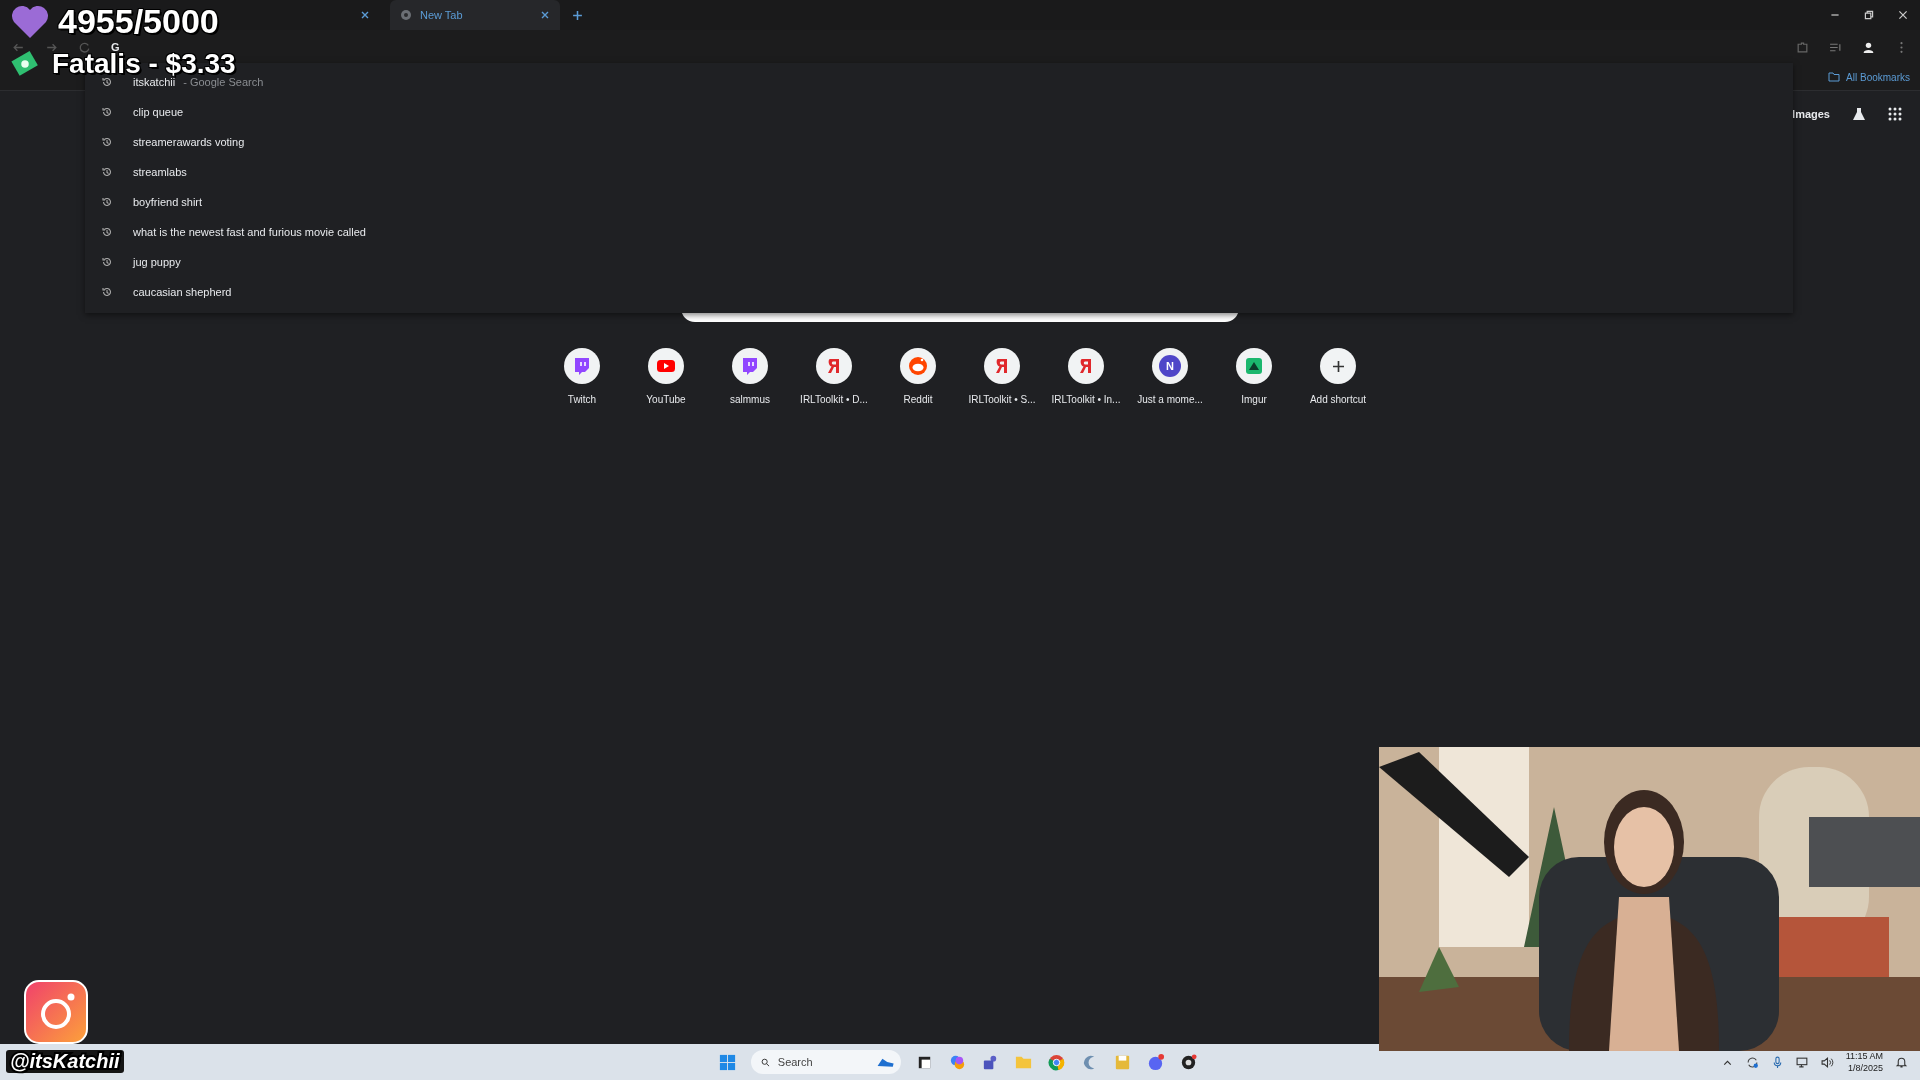 This screenshot has width=1920, height=1080. I want to click on suggestion-item: streamerawards voting, so click(939, 142).